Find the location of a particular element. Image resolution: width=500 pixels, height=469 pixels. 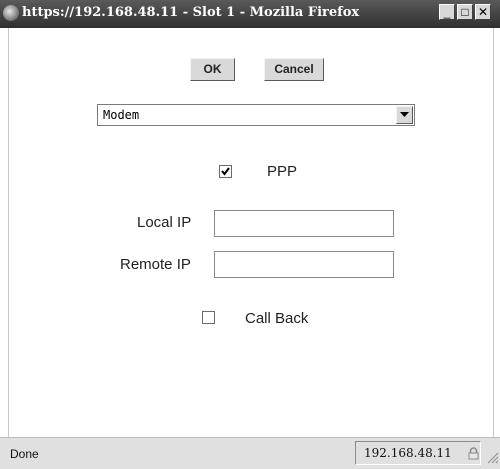

cancel-button: Cancel is located at coordinates (294, 69).